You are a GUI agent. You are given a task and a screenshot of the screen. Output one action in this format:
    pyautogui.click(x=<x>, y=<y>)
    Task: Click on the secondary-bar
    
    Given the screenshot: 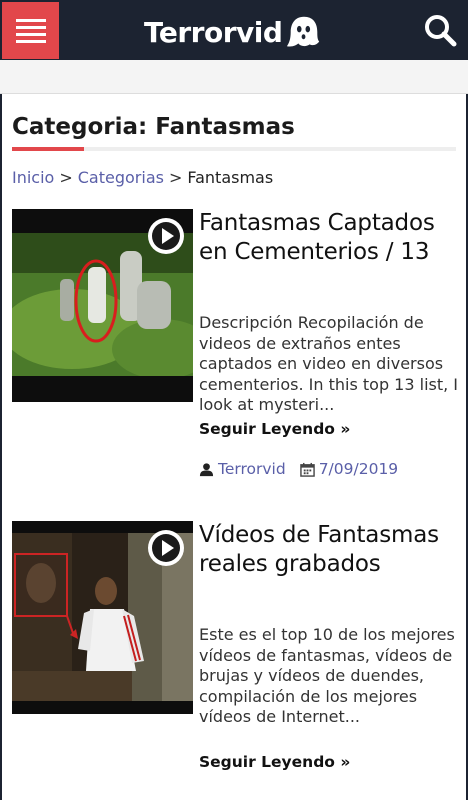 What is the action you would take?
    pyautogui.click(x=234, y=77)
    